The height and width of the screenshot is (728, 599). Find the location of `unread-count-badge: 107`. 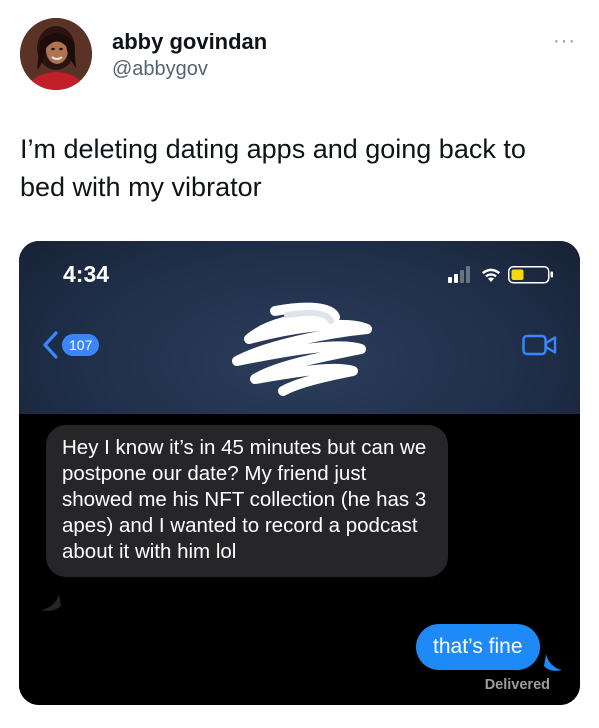

unread-count-badge: 107 is located at coordinates (81, 345).